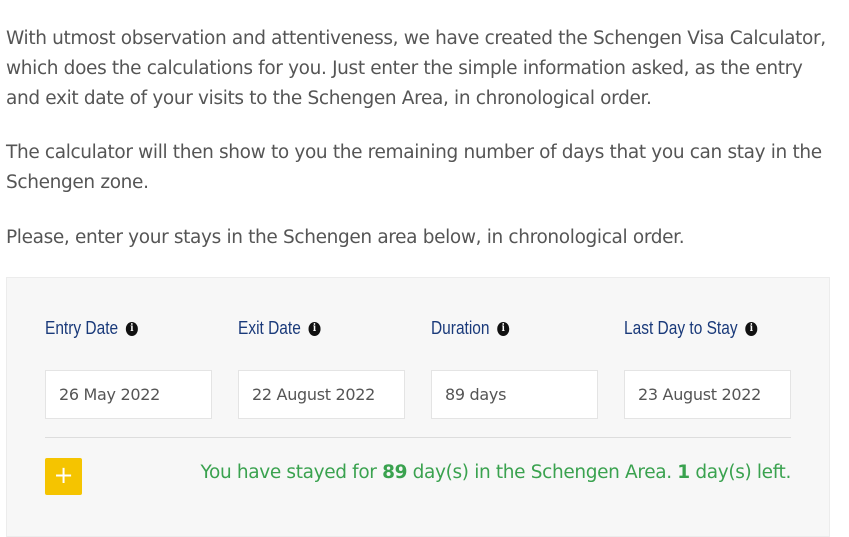 The width and height of the screenshot is (849, 537). What do you see at coordinates (681, 328) in the screenshot?
I see `last-day-header-label: Last Day to Stay` at bounding box center [681, 328].